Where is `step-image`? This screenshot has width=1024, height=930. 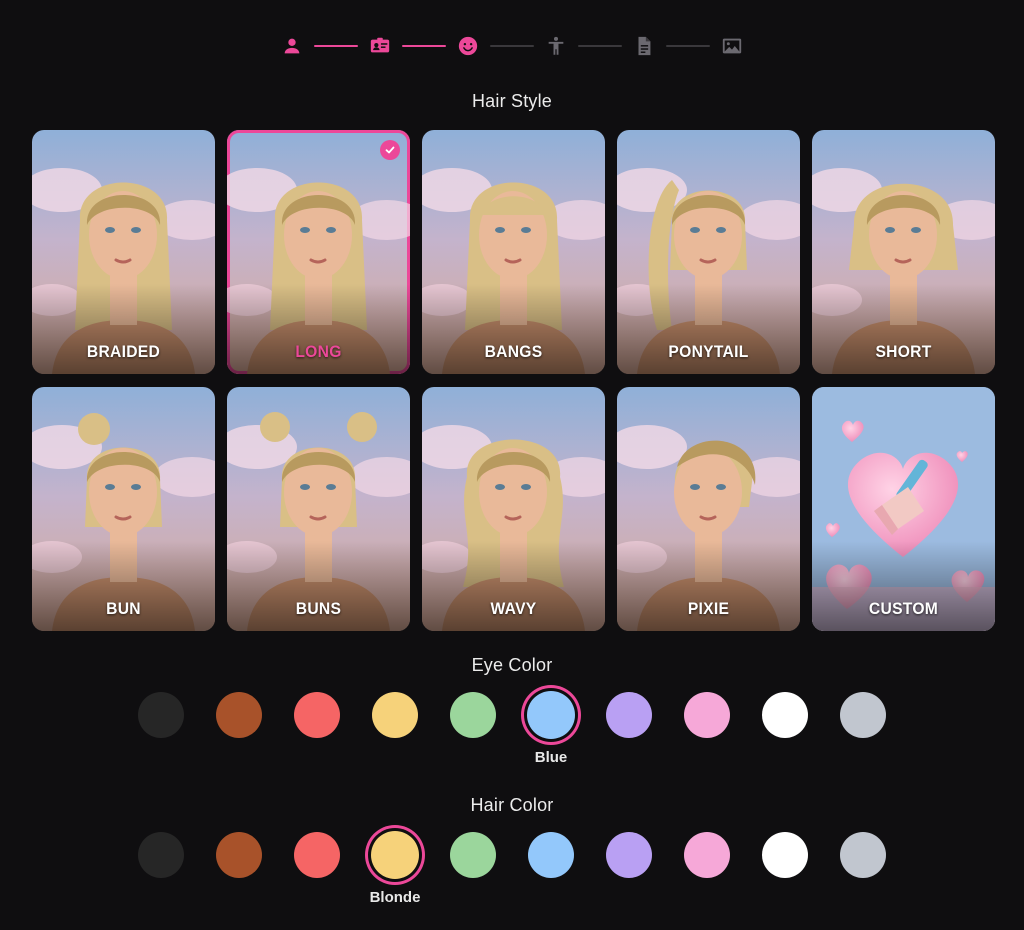
step-image is located at coordinates (732, 46).